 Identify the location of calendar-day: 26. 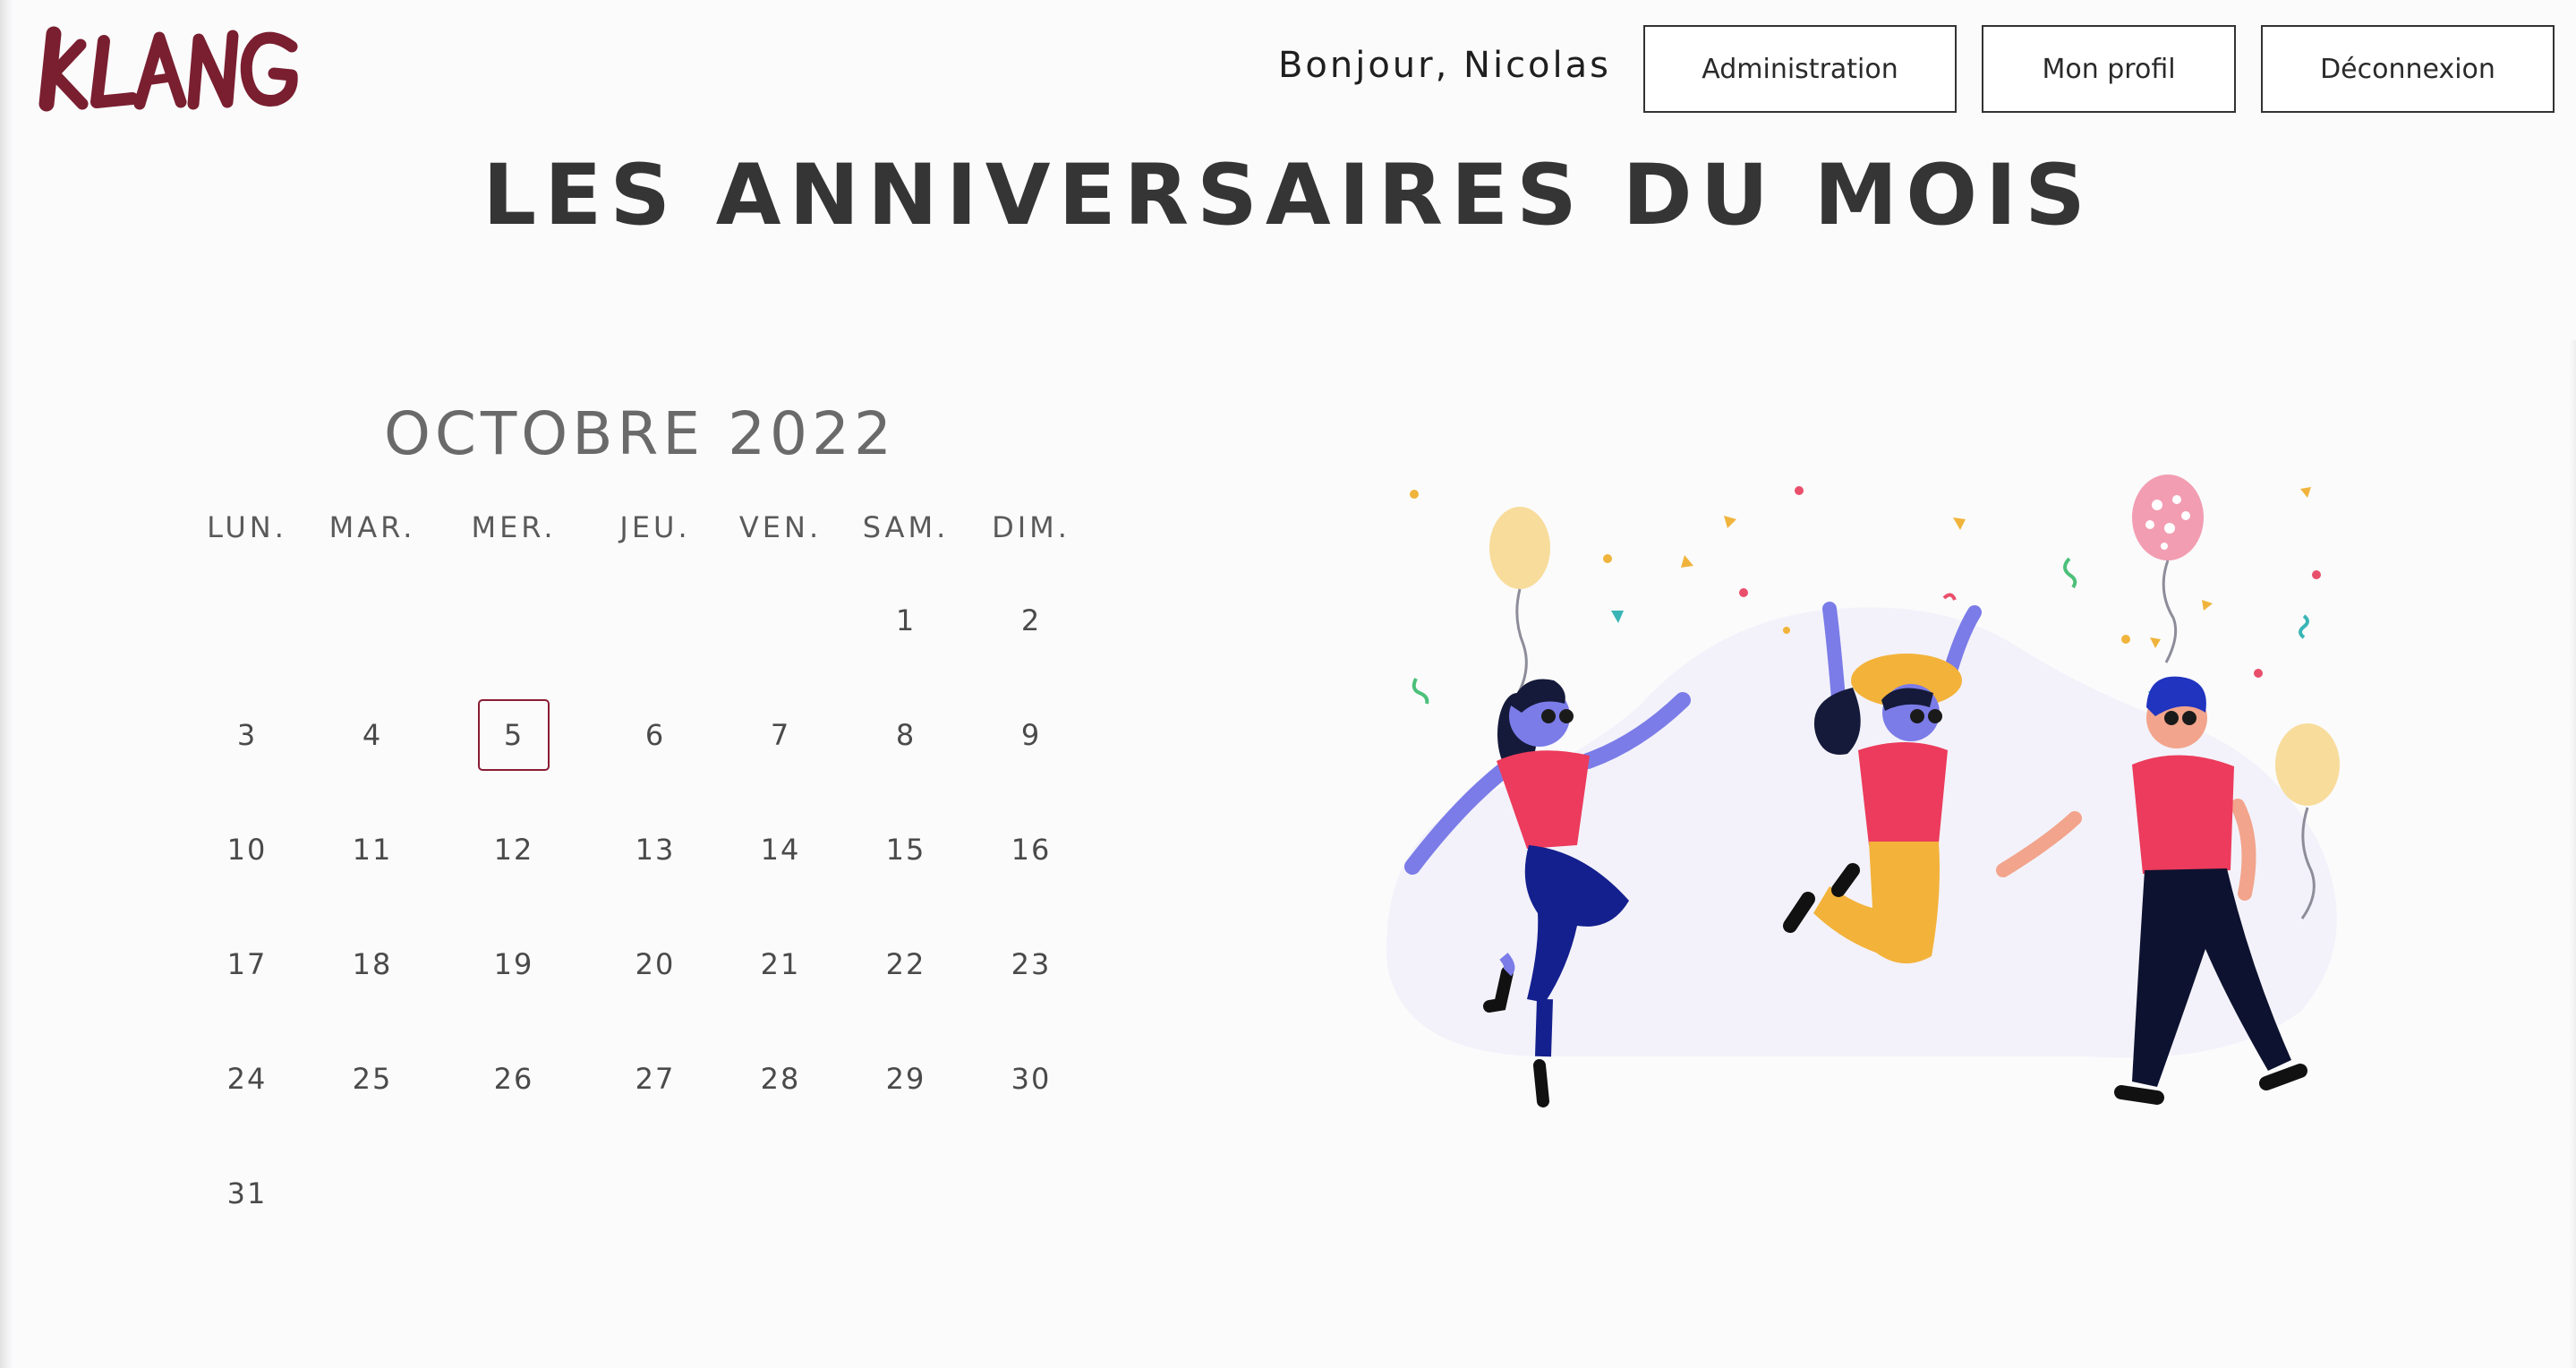
(514, 1079).